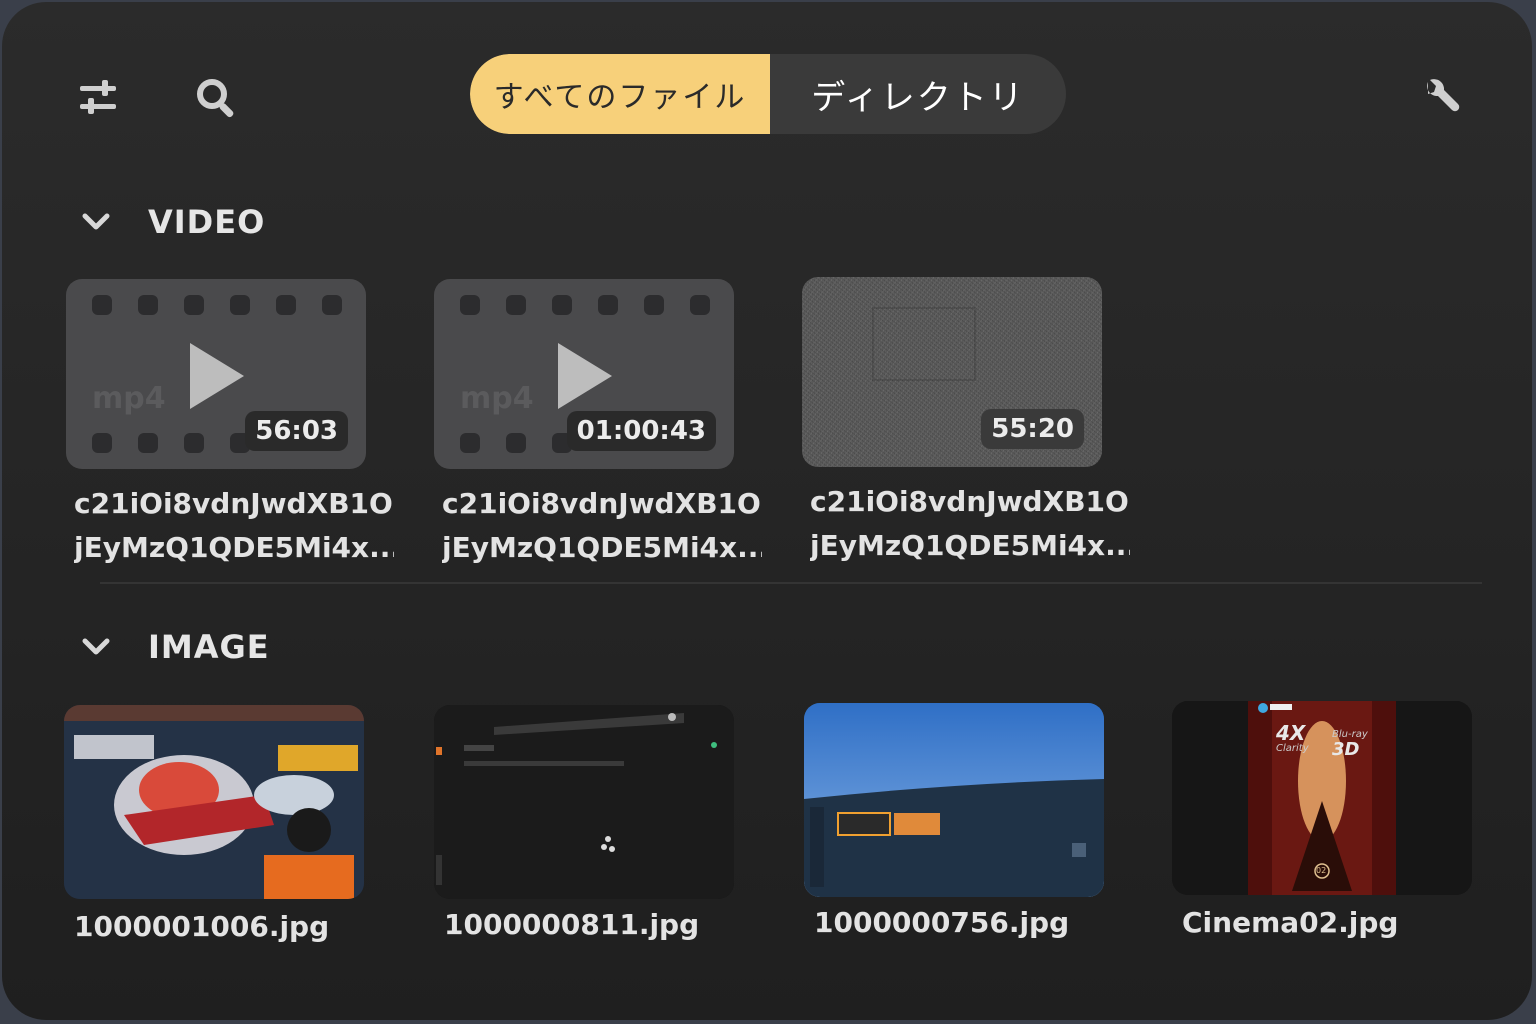 This screenshot has width=1536, height=1024. I want to click on duration-badge: 55:20, so click(1032, 429).